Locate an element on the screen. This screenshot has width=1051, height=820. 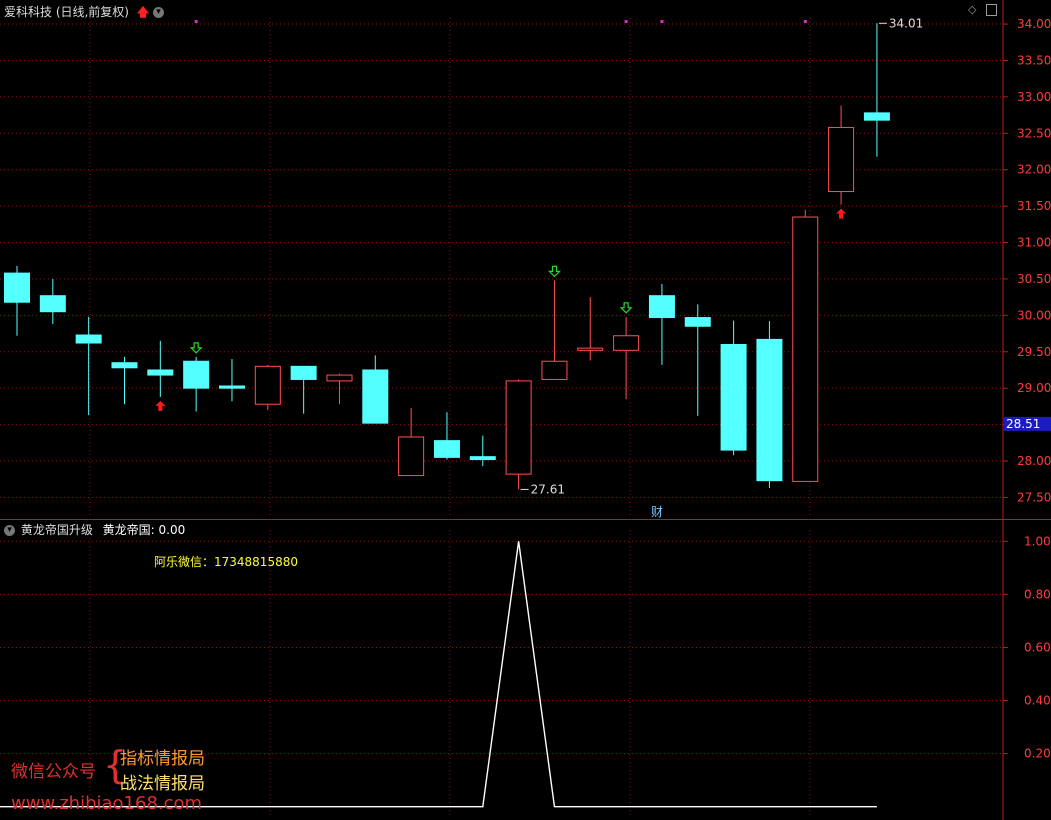
watermark-line2: 战法情报局 is located at coordinates (162, 784).